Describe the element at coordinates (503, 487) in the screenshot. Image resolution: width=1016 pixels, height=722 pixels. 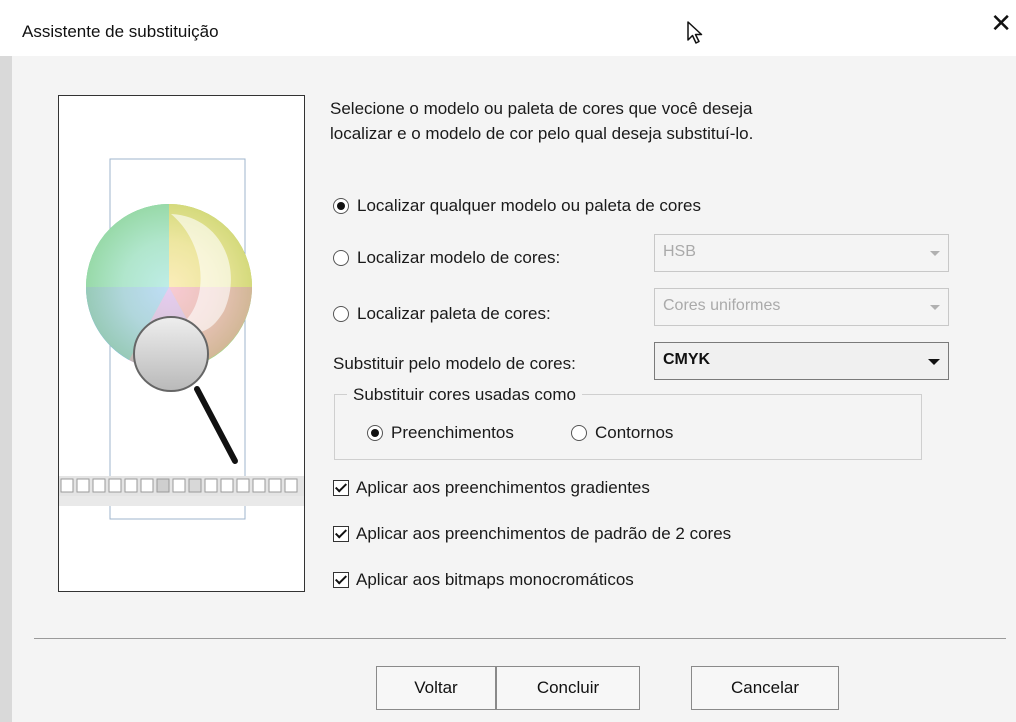
I see `check-gradients-label: Aplicar aos preenchimentos gradientes` at that location.